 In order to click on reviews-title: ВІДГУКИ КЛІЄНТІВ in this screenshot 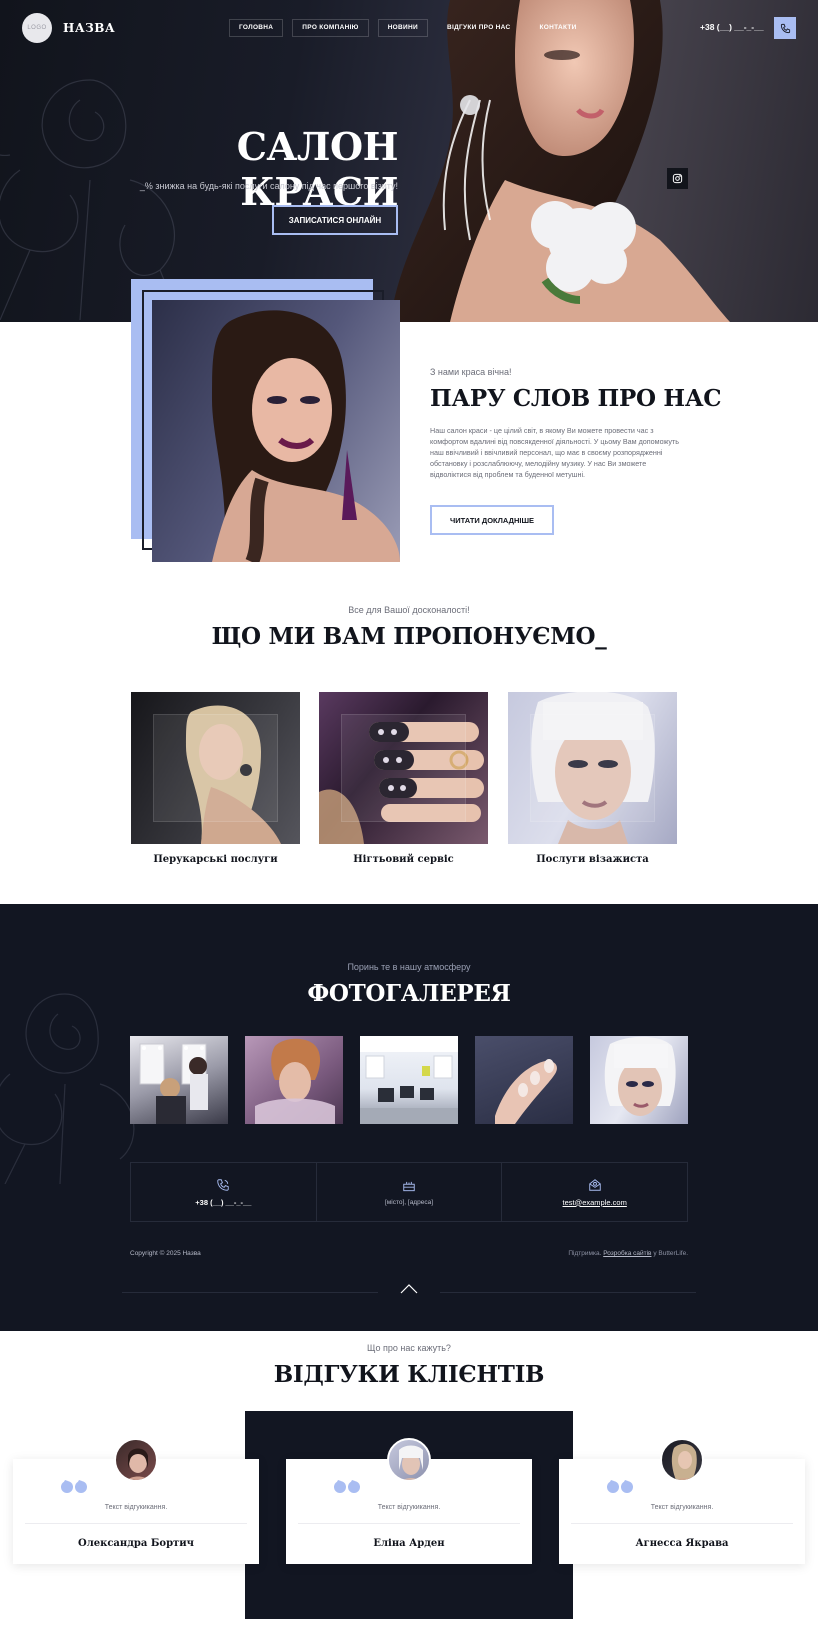, I will do `click(409, 1374)`.